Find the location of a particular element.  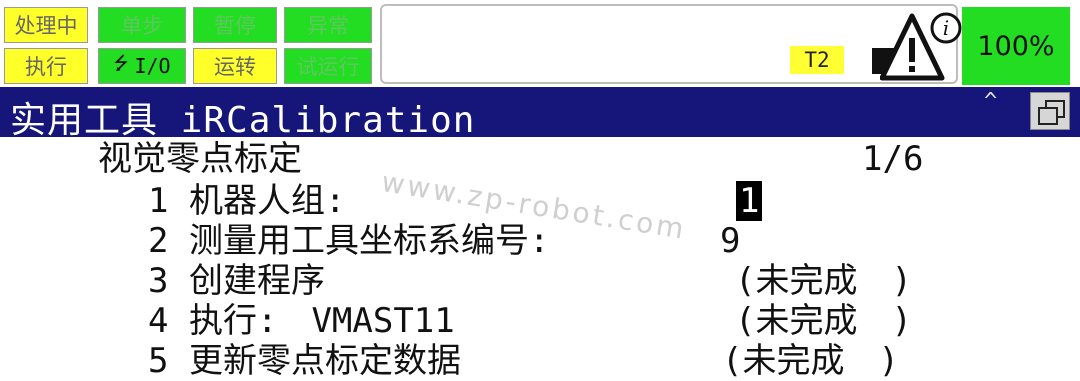

cursor-field: 1 is located at coordinates (749, 201).